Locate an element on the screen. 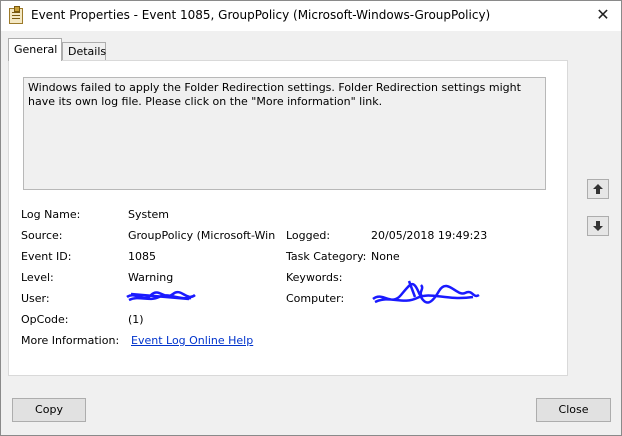  source-label: Source: is located at coordinates (42, 235).